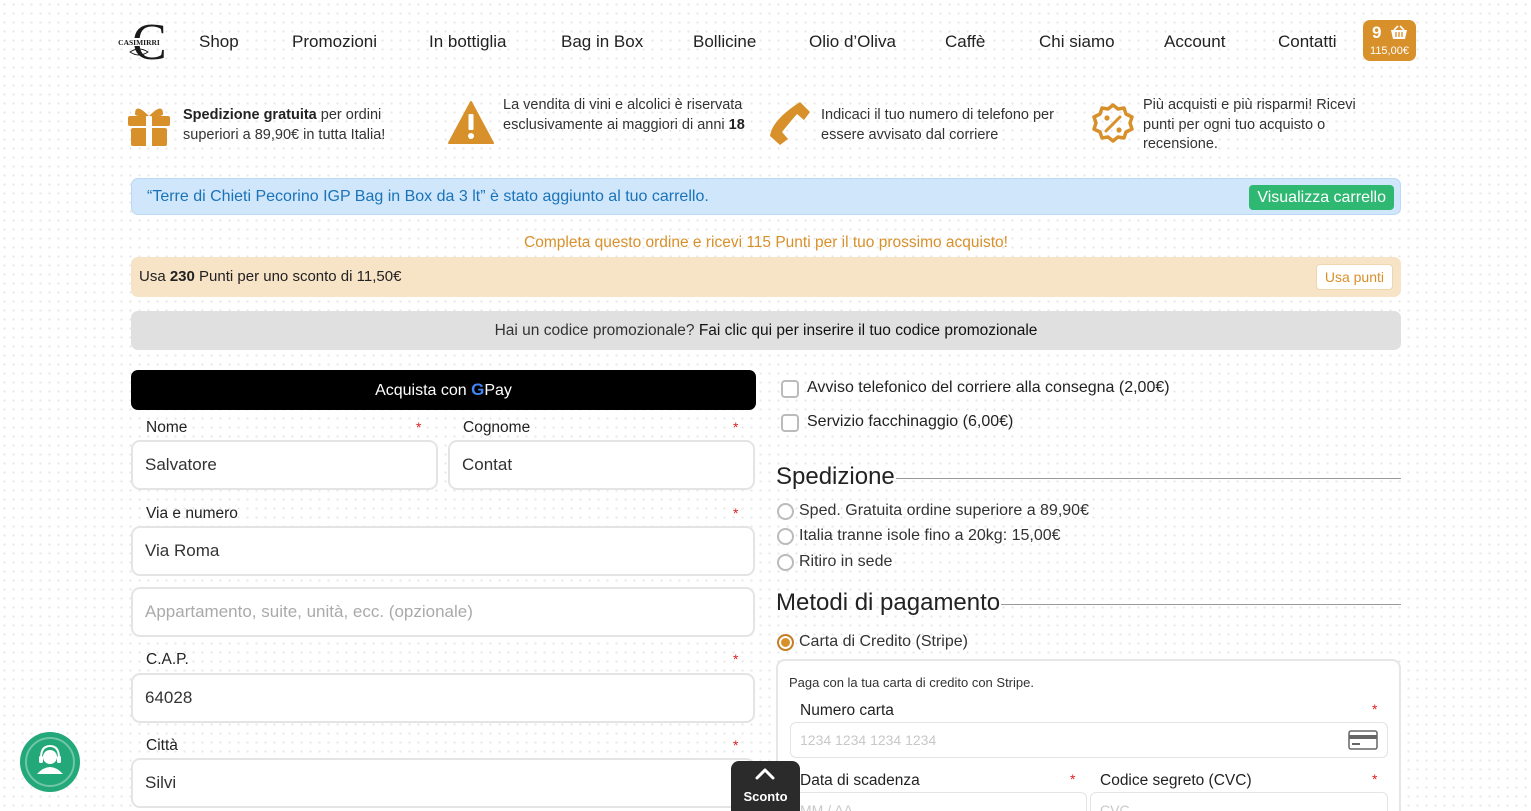 The width and height of the screenshot is (1531, 811). Describe the element at coordinates (443, 783) in the screenshot. I see `citta-input` at that location.